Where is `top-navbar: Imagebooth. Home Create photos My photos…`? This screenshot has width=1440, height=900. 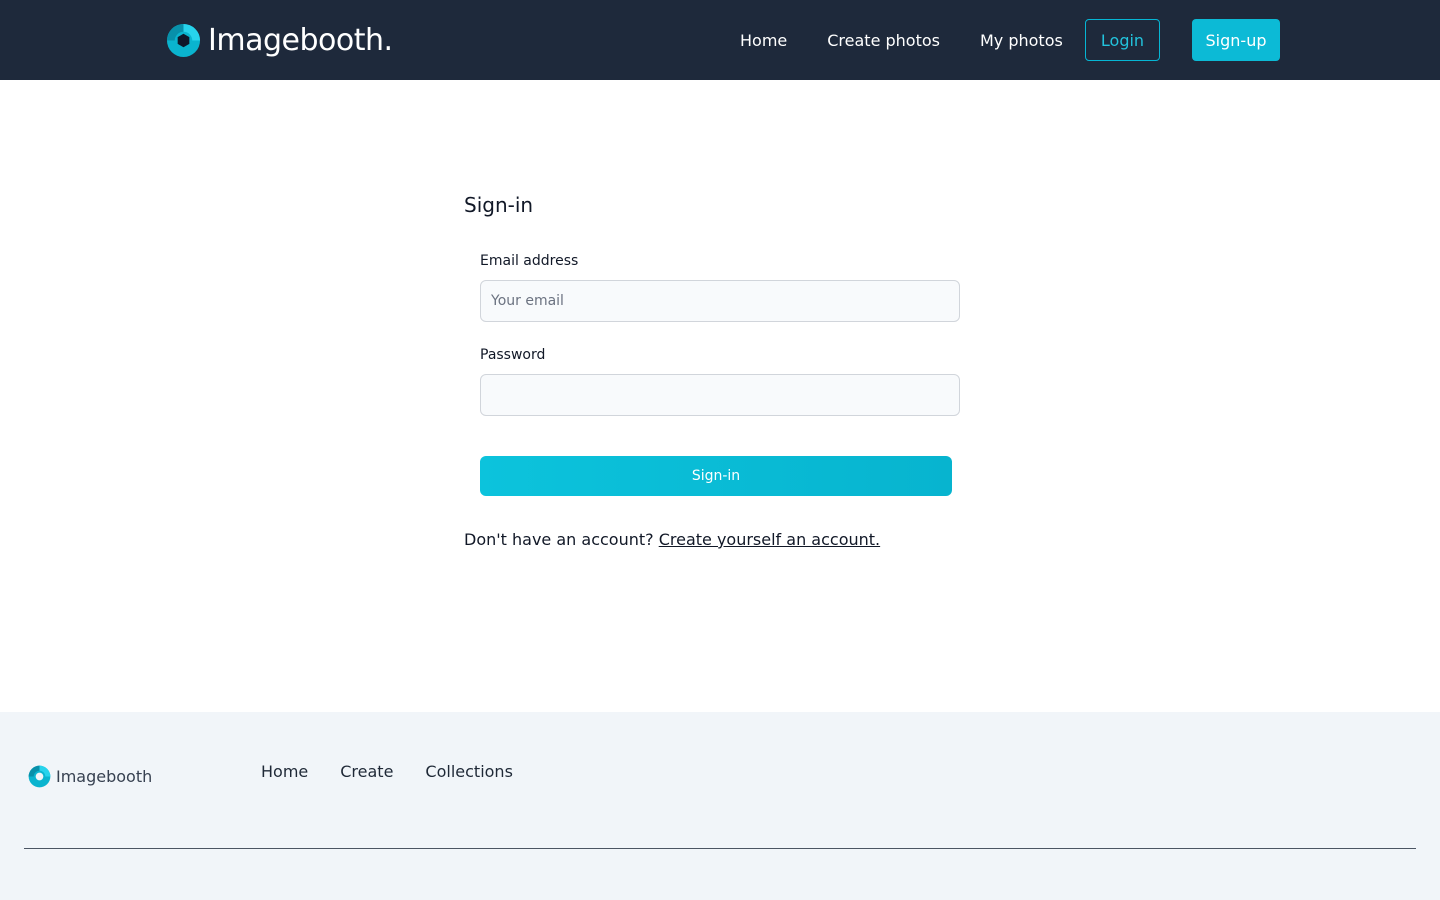 top-navbar: Imagebooth. Home Create photos My photos… is located at coordinates (720, 40).